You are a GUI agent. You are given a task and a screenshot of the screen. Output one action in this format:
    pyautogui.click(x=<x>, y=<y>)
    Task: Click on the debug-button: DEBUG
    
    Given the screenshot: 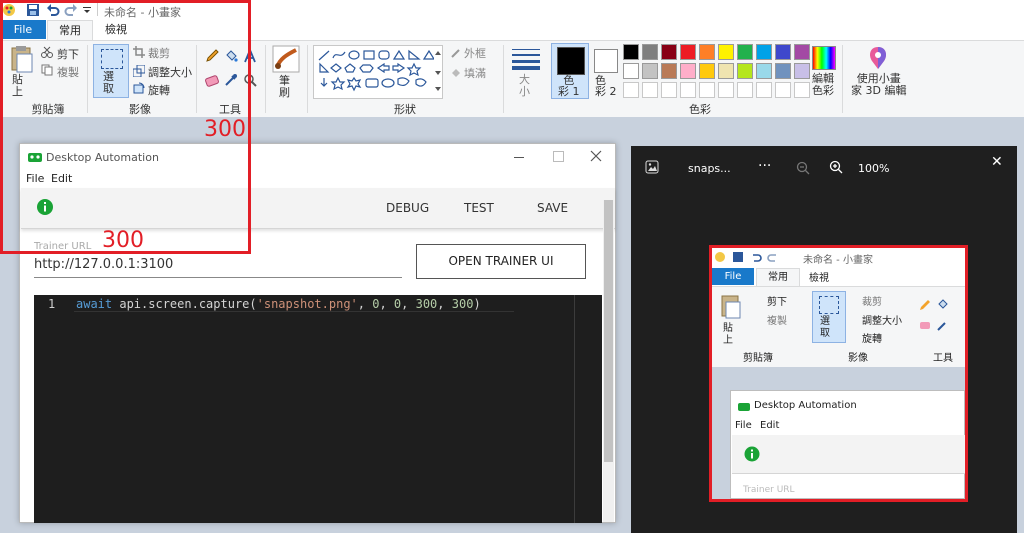 What is the action you would take?
    pyautogui.click(x=407, y=208)
    